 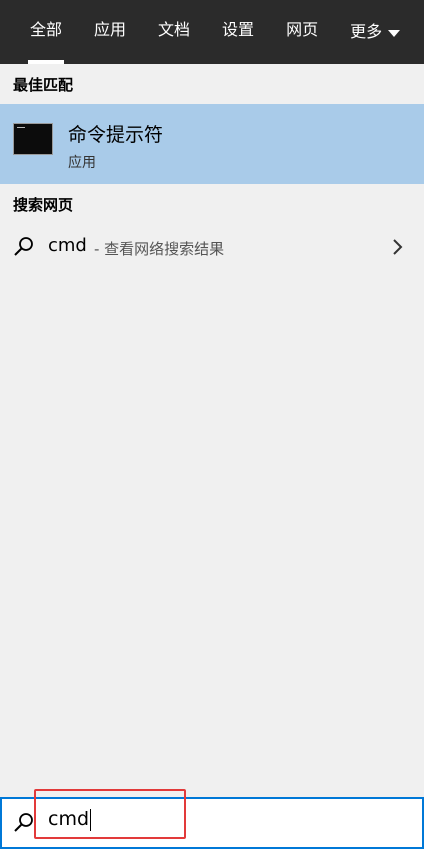 What do you see at coordinates (67, 245) in the screenshot?
I see `web-search-query: cmd` at bounding box center [67, 245].